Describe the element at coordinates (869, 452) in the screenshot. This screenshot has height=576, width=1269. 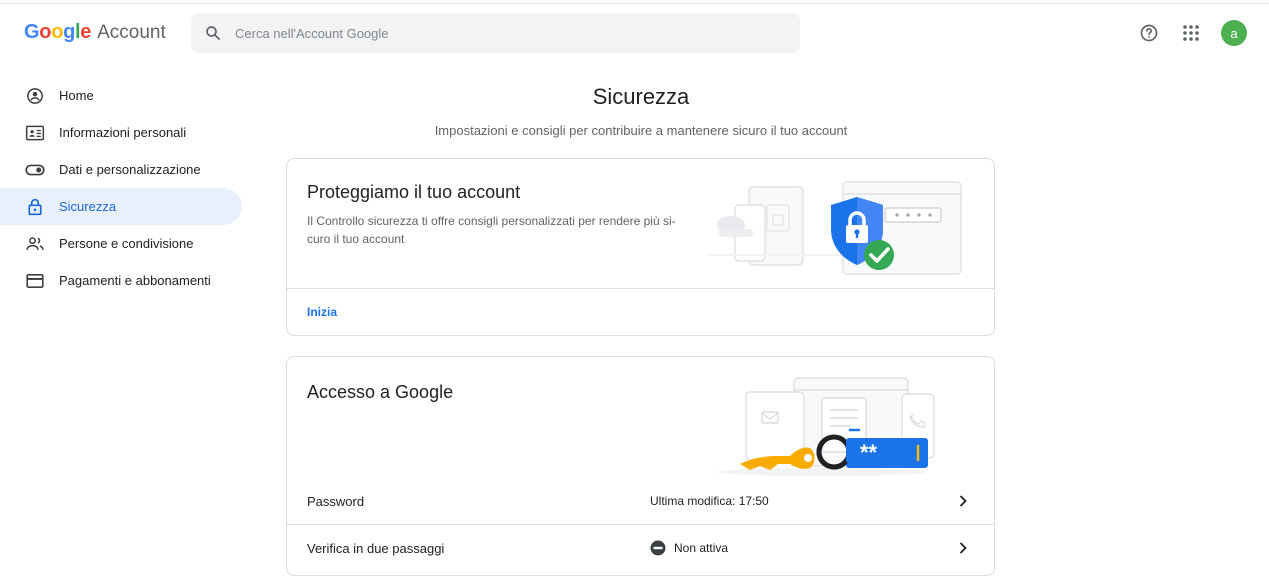
I see `password-mask-text: **` at that location.